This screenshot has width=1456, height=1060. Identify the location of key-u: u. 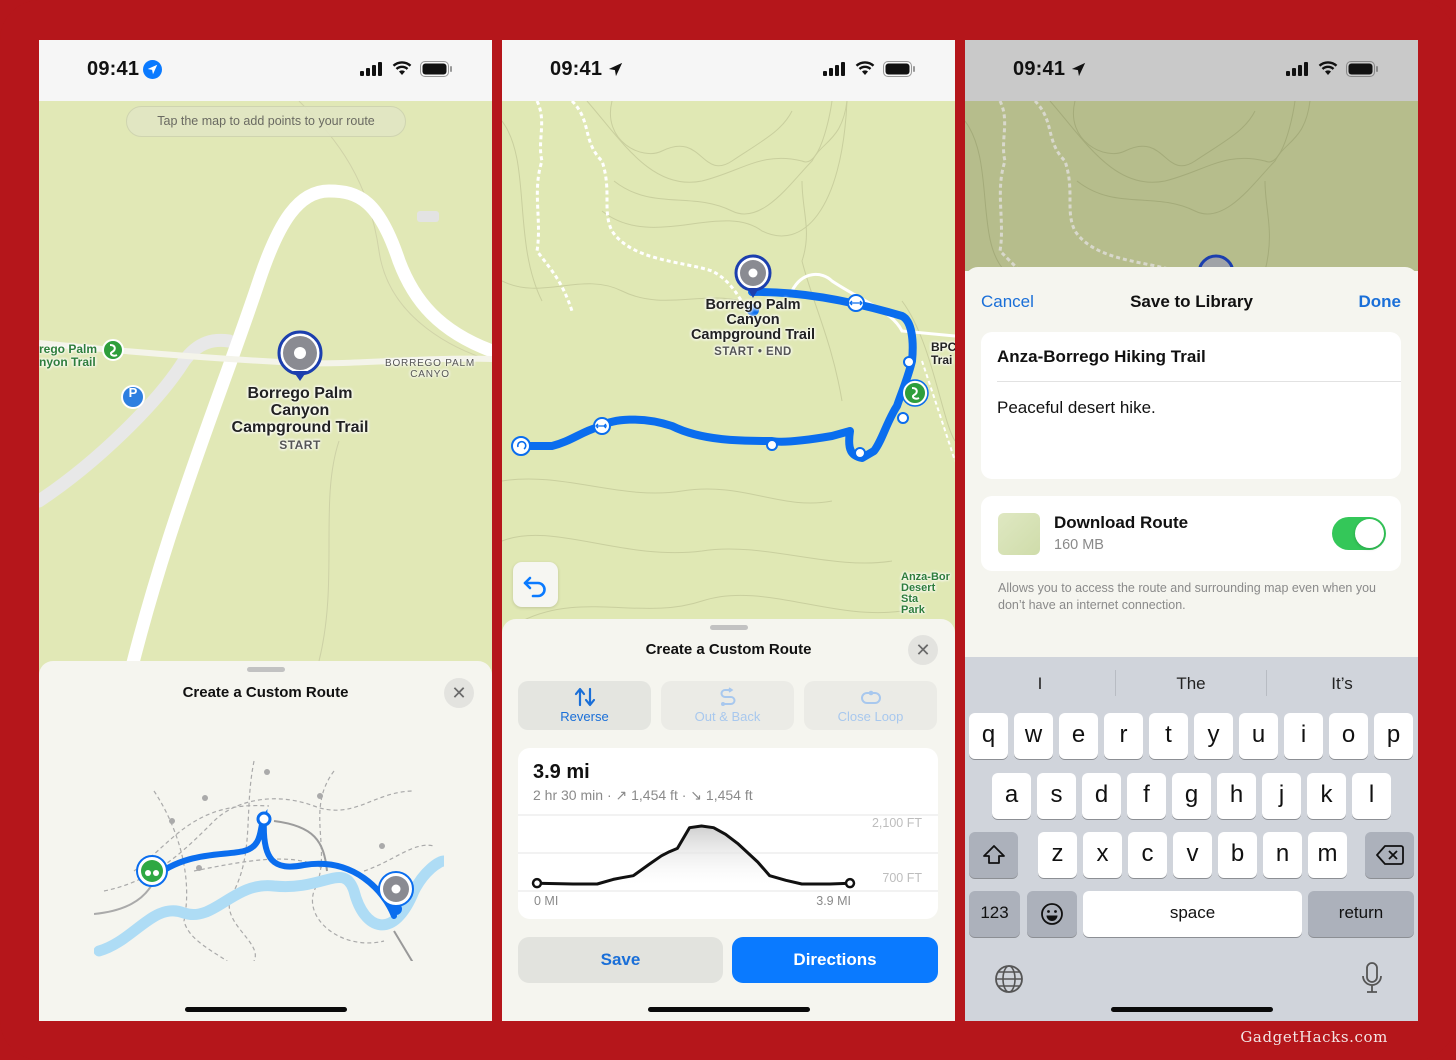
(1258, 736).